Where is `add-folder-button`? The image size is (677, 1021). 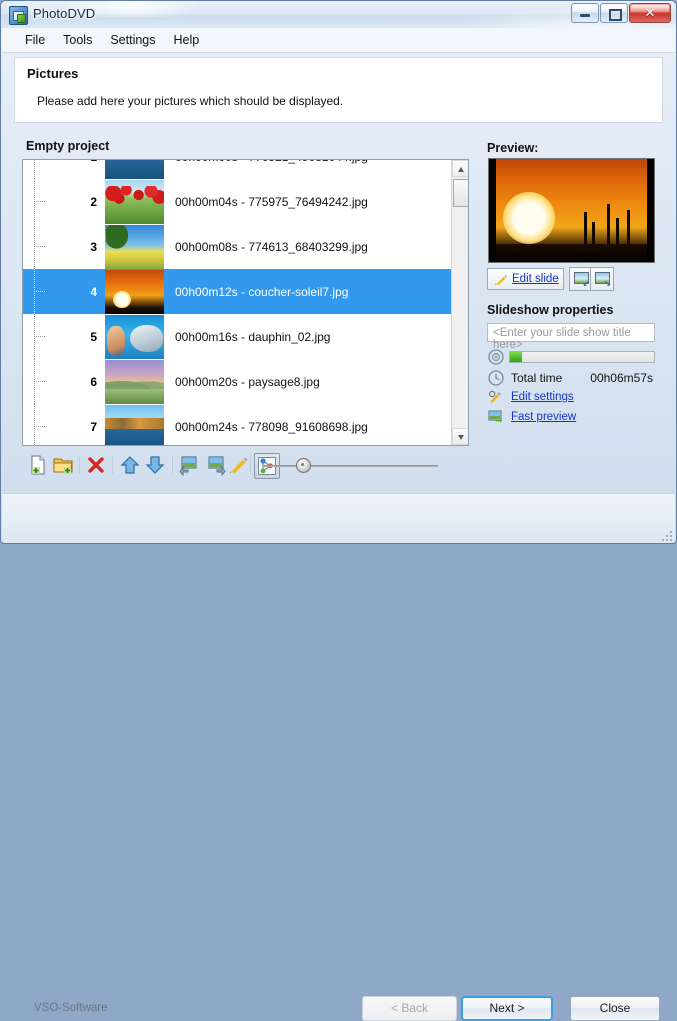
add-folder-button is located at coordinates (63, 465).